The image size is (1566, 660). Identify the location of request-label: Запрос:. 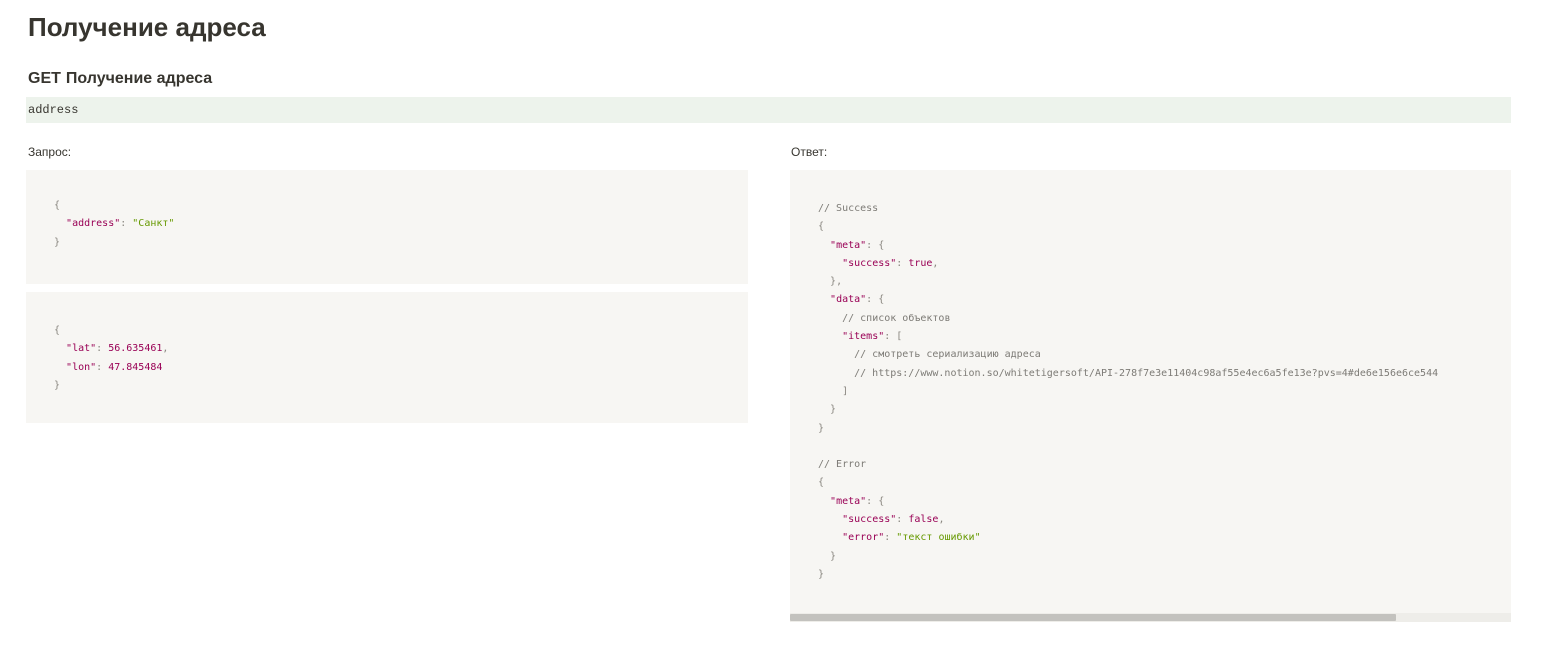
(50, 152).